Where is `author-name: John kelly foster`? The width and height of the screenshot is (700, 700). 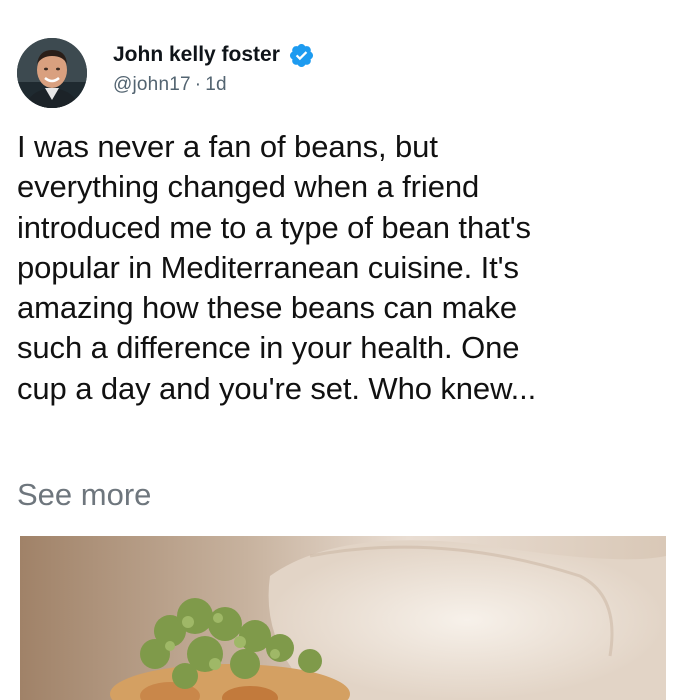
author-name: John kelly foster is located at coordinates (196, 55).